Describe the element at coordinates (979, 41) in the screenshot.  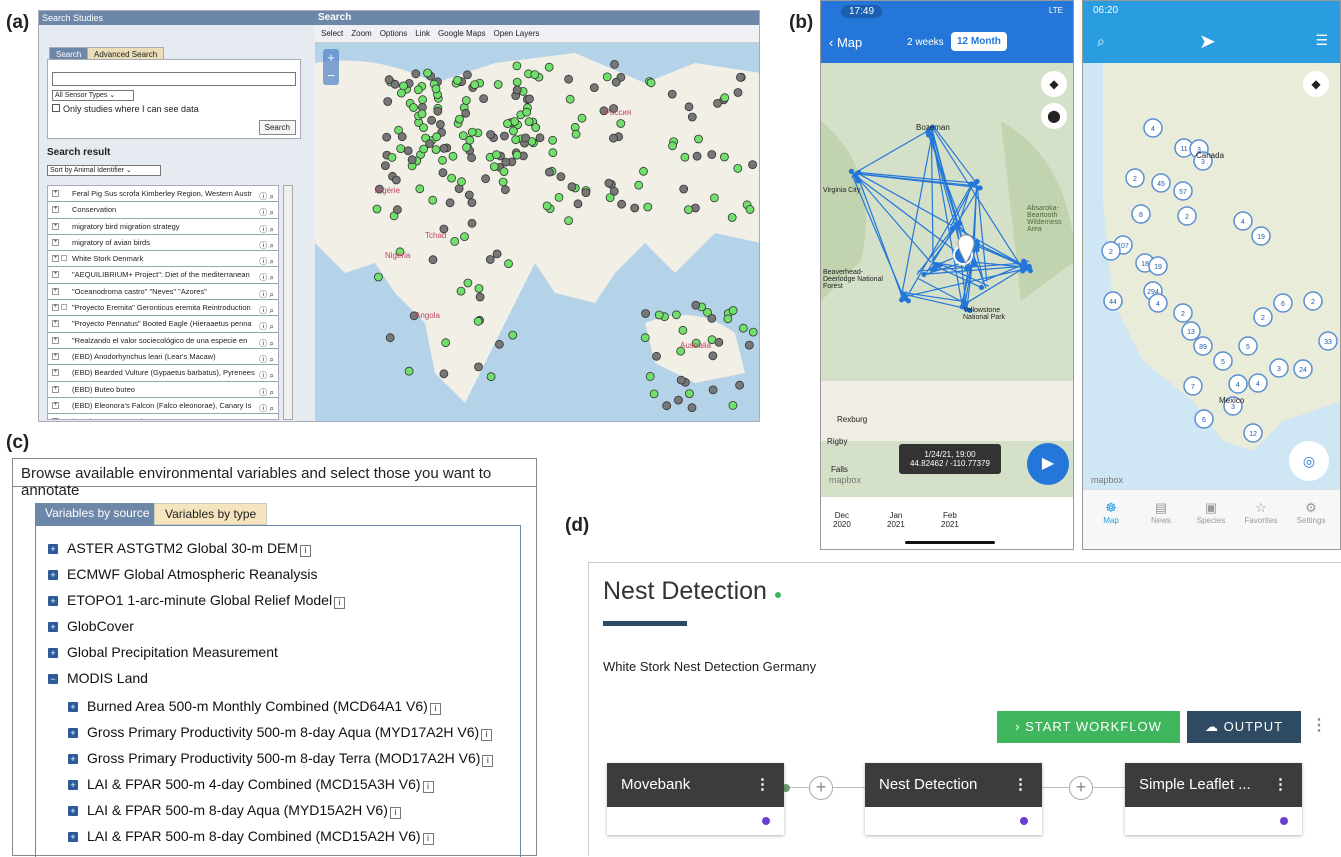
I see `tab-12-month: 12 Month` at that location.